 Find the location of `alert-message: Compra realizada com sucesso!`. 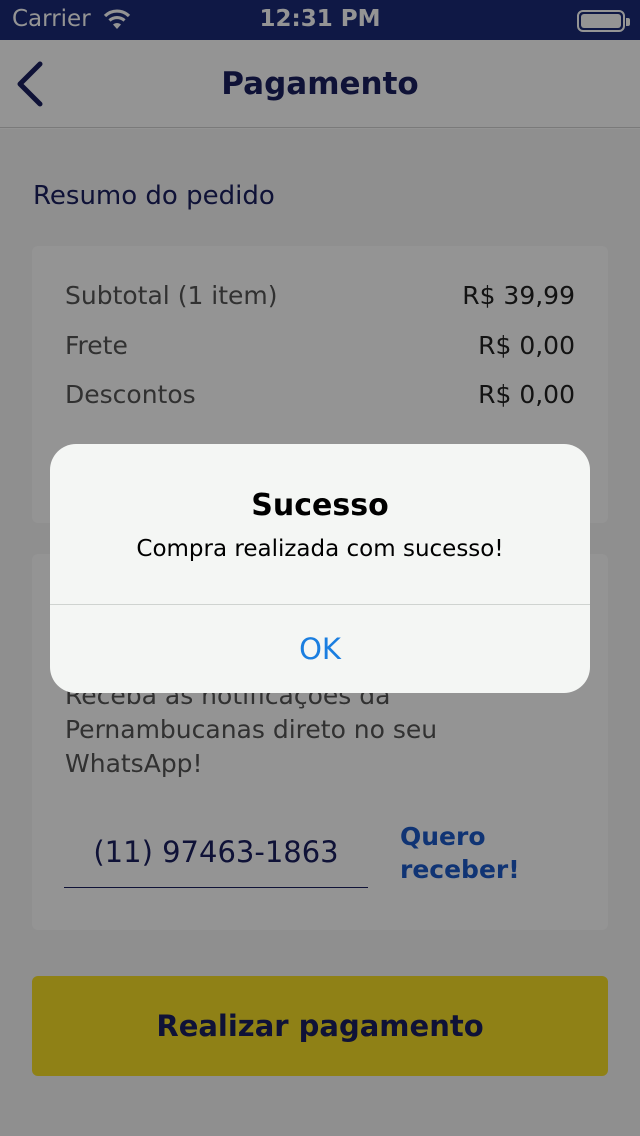

alert-message: Compra realizada com sucesso! is located at coordinates (320, 549).